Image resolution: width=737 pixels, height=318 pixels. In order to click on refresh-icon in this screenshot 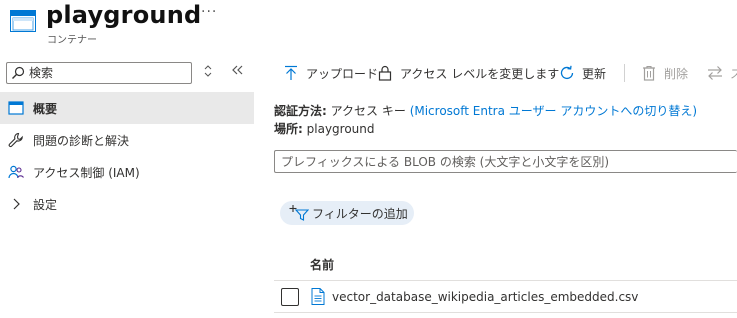, I will do `click(567, 72)`.